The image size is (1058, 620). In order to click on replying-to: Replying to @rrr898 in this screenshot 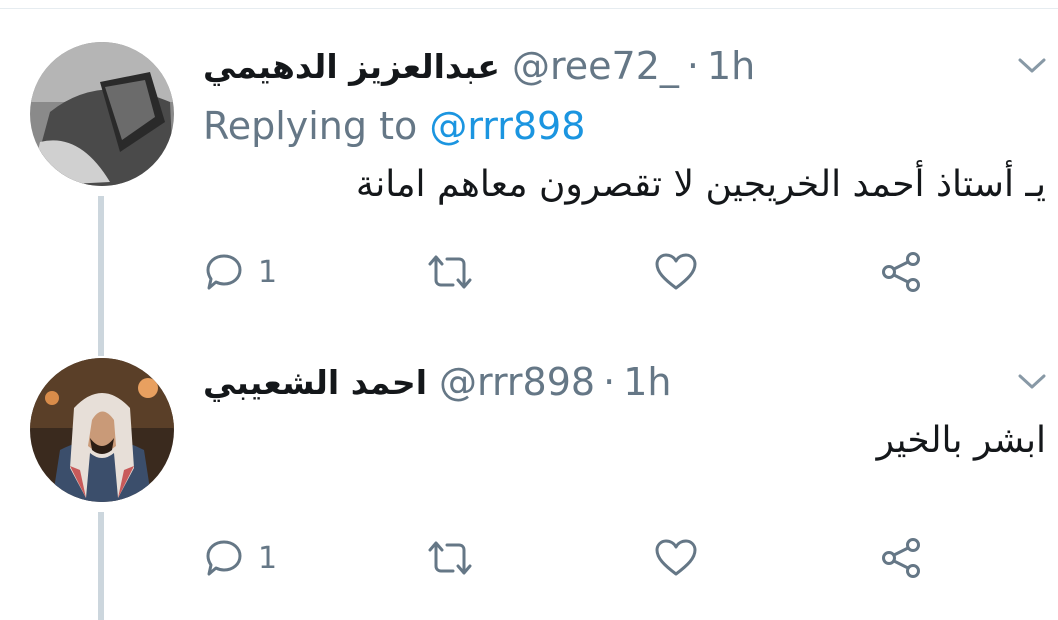, I will do `click(394, 126)`.